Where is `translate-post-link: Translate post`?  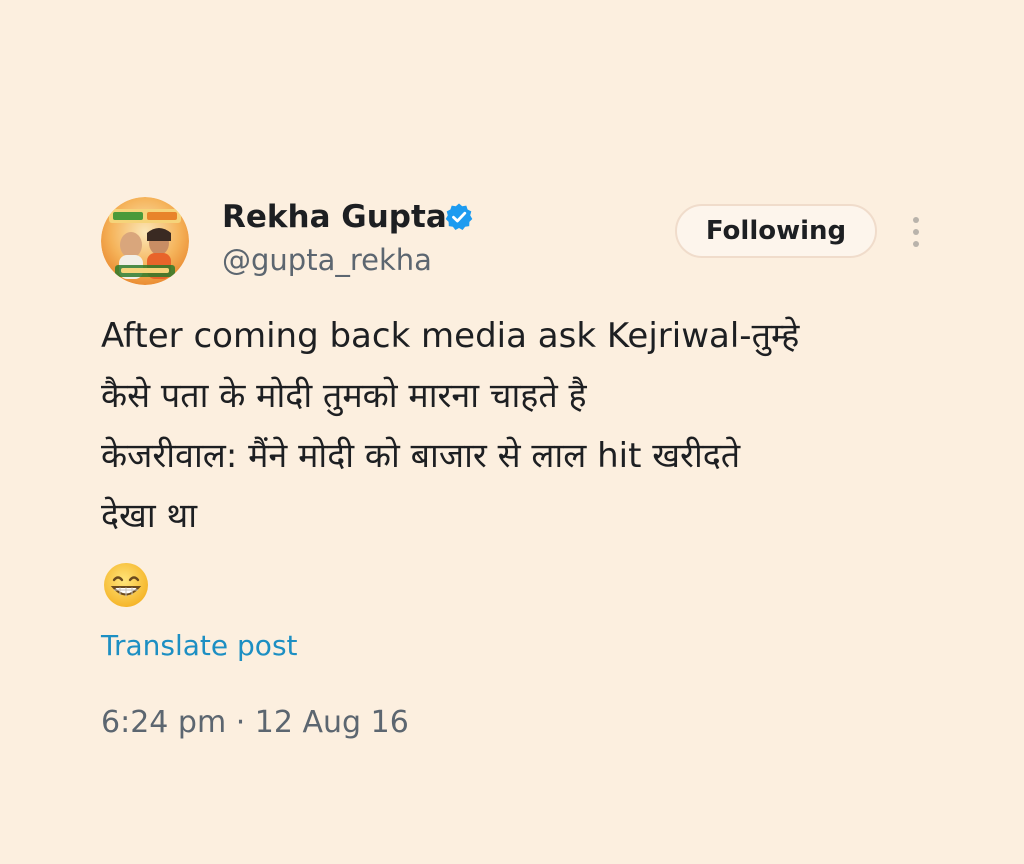 translate-post-link: Translate post is located at coordinates (199, 646).